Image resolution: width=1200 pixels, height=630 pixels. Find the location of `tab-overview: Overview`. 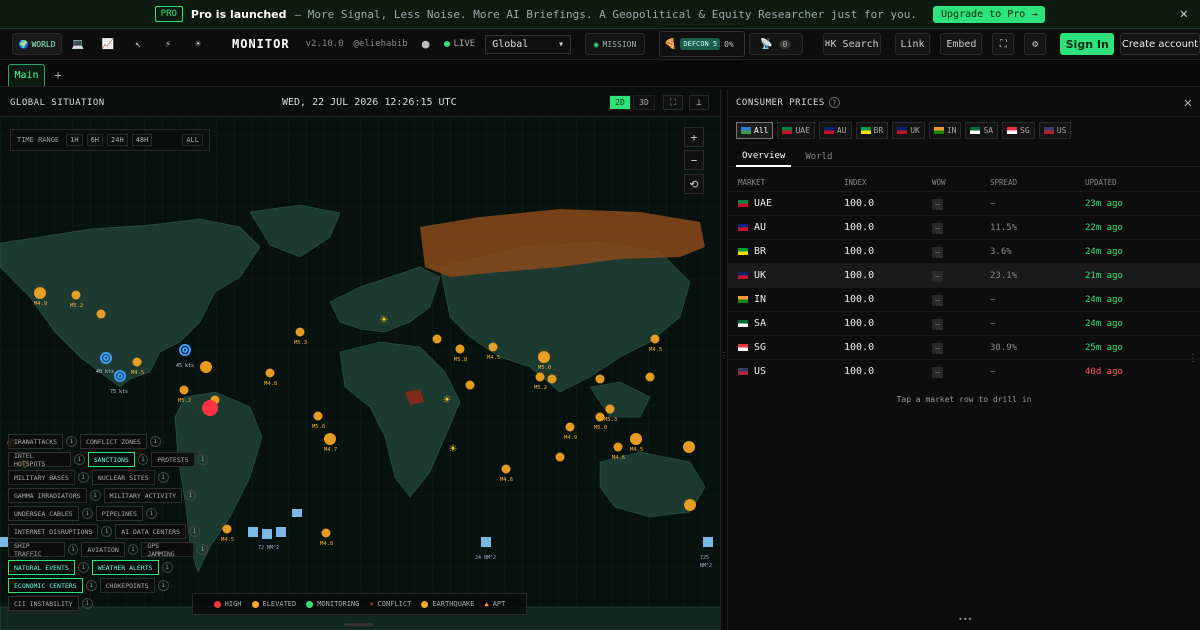

tab-overview: Overview is located at coordinates (764, 157).